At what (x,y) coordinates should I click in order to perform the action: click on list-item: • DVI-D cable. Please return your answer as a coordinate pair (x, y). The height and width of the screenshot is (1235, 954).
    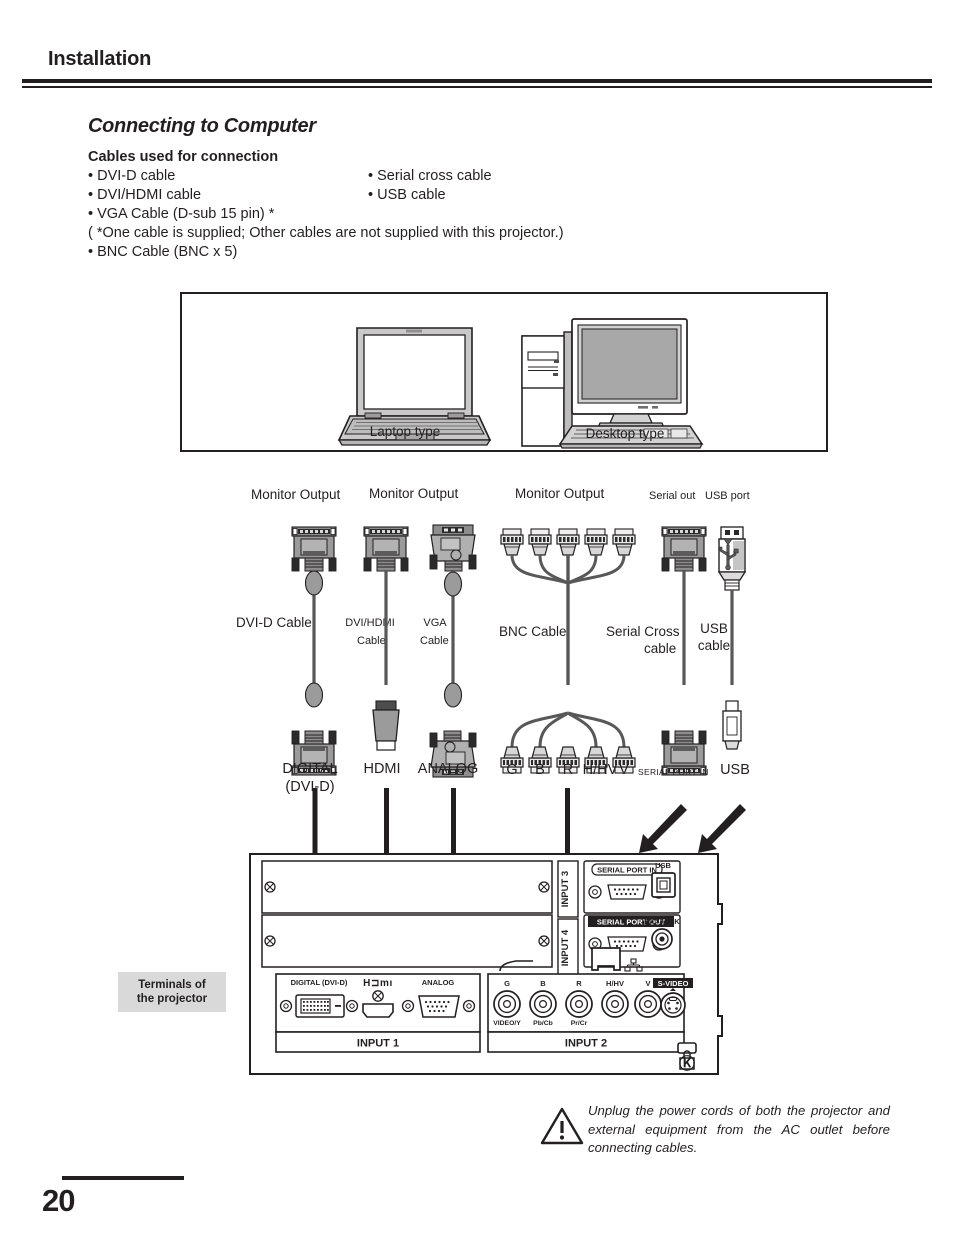
    Looking at the image, I should click on (132, 176).